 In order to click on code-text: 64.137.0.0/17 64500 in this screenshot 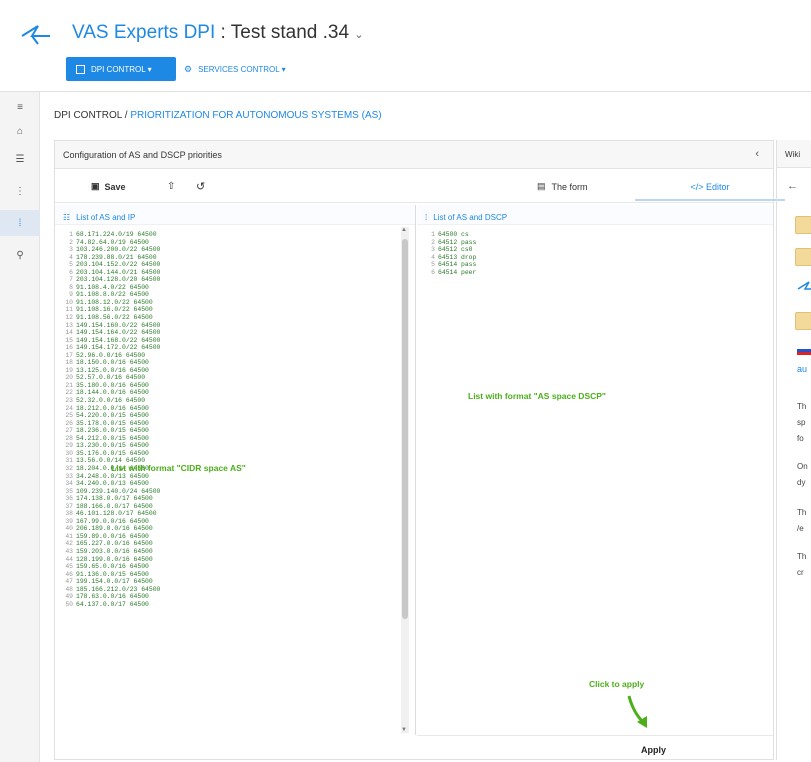, I will do `click(112, 604)`.